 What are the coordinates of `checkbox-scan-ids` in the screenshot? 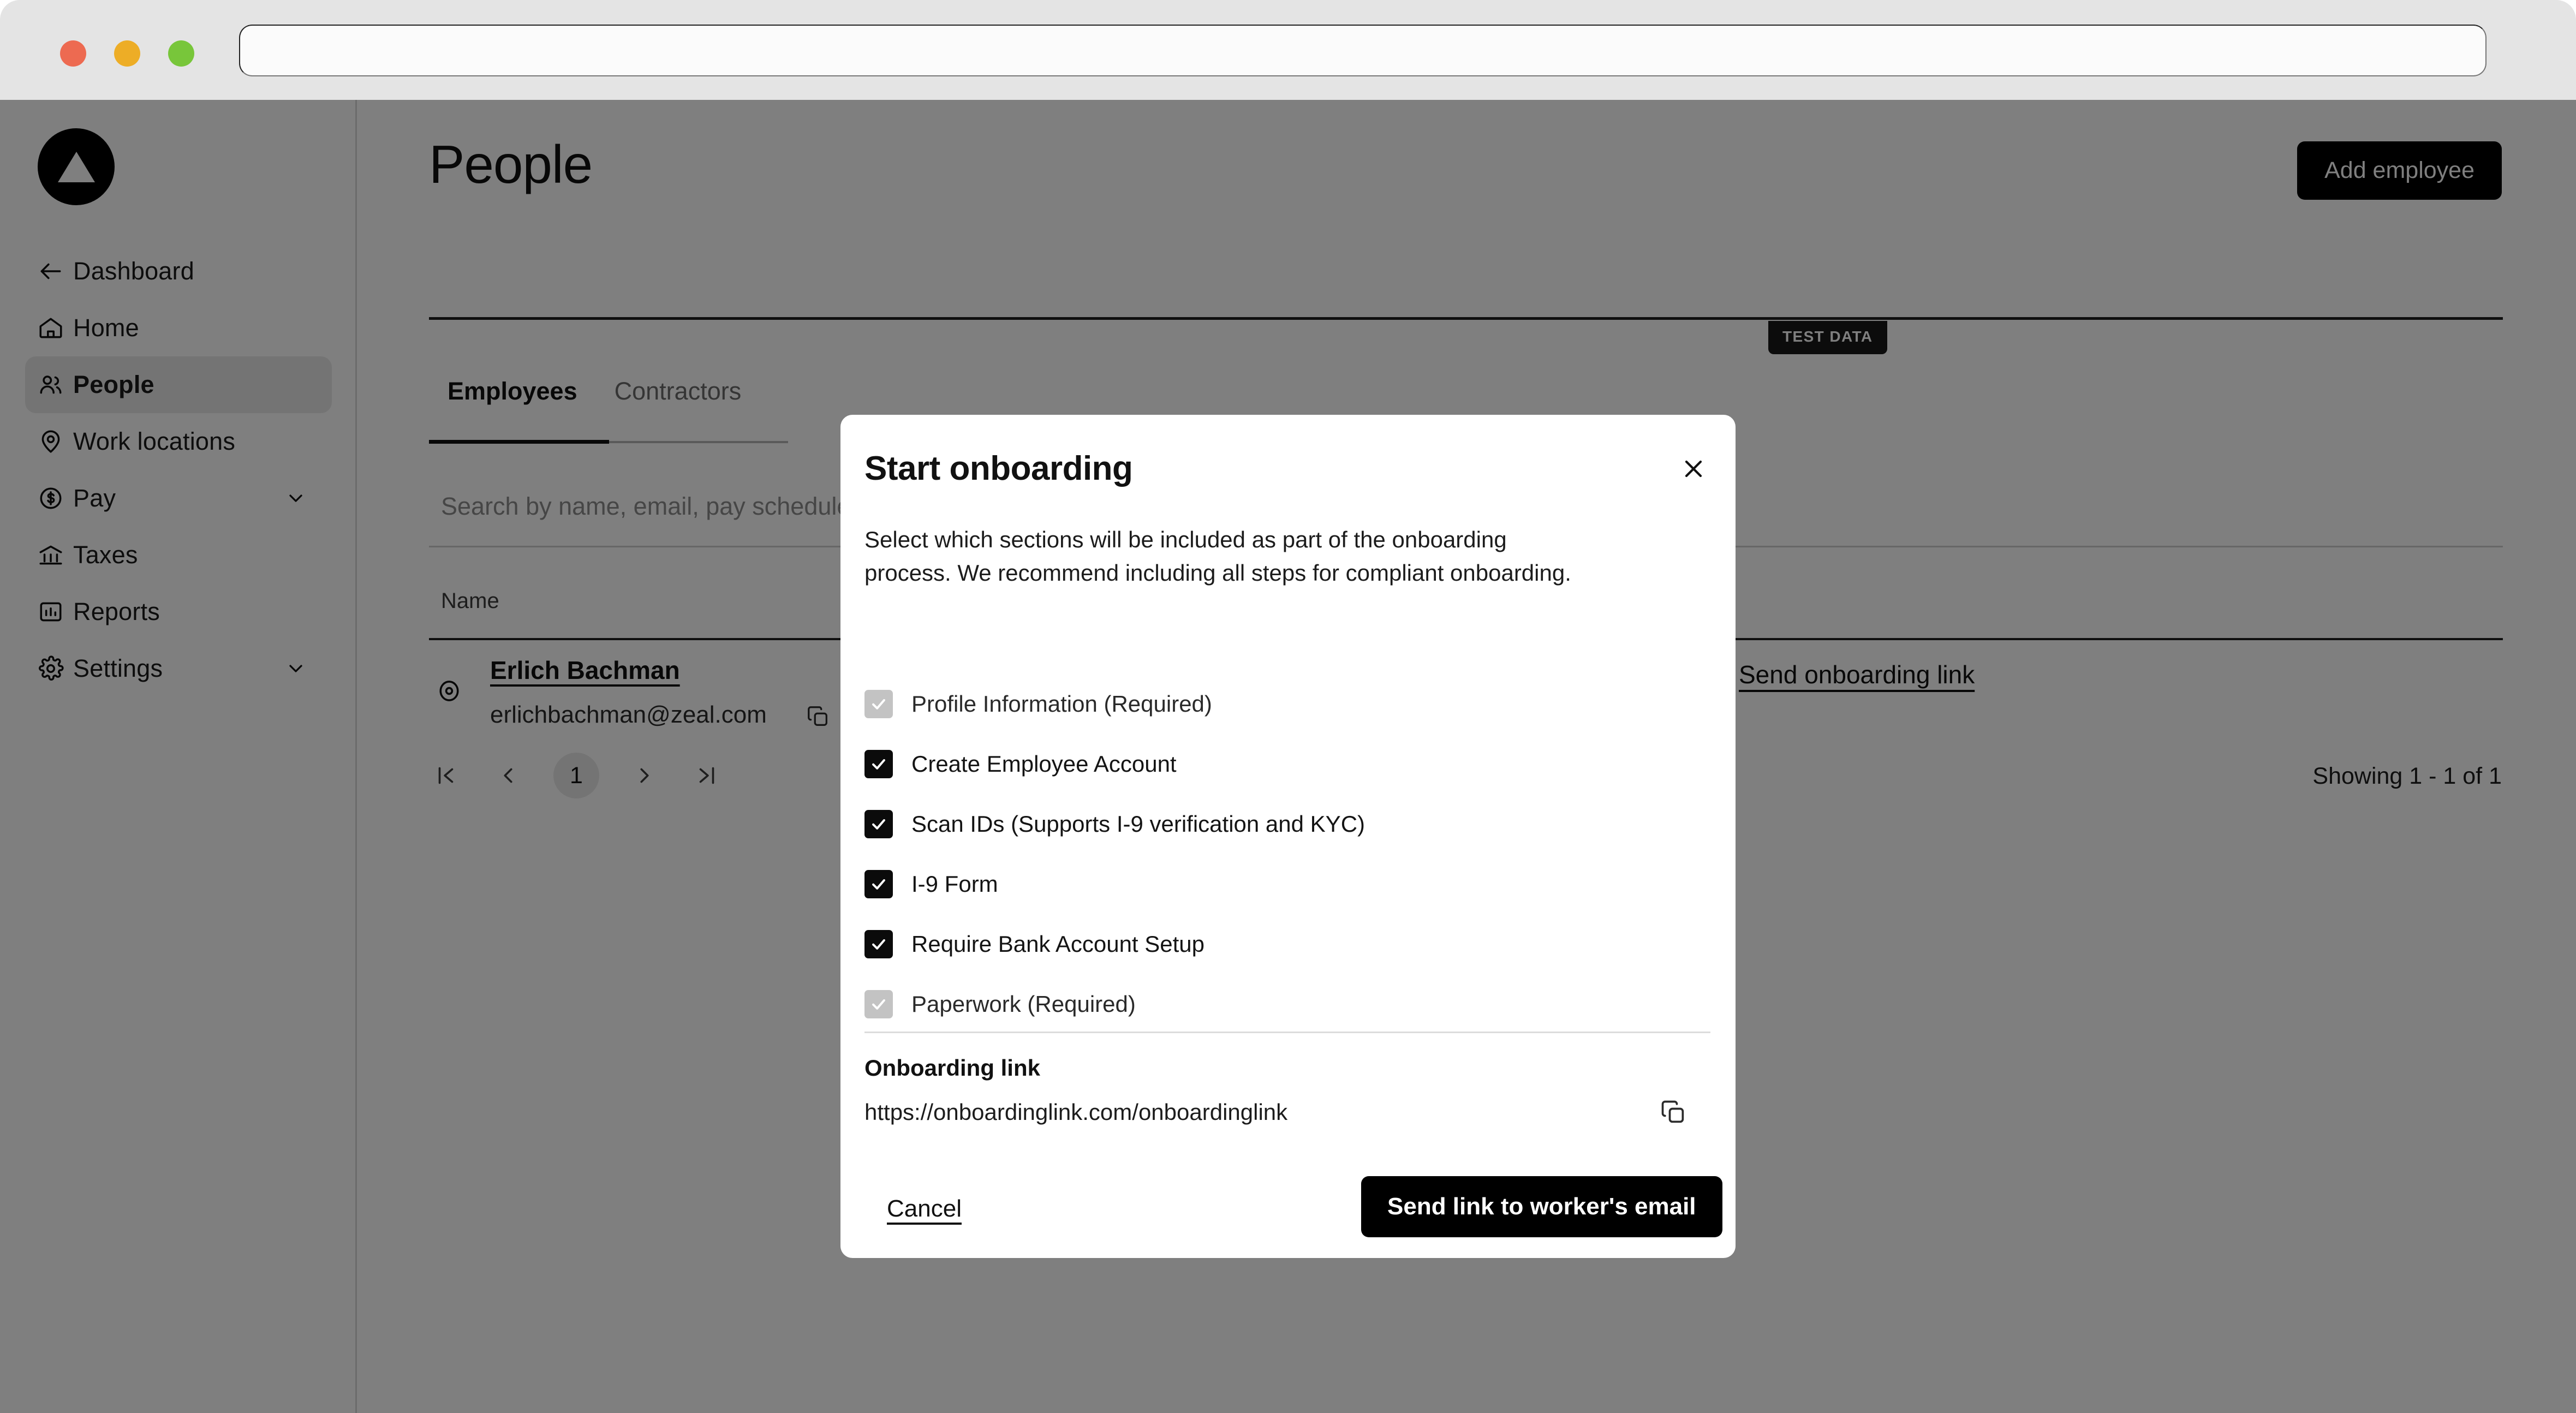 It's located at (878, 824).